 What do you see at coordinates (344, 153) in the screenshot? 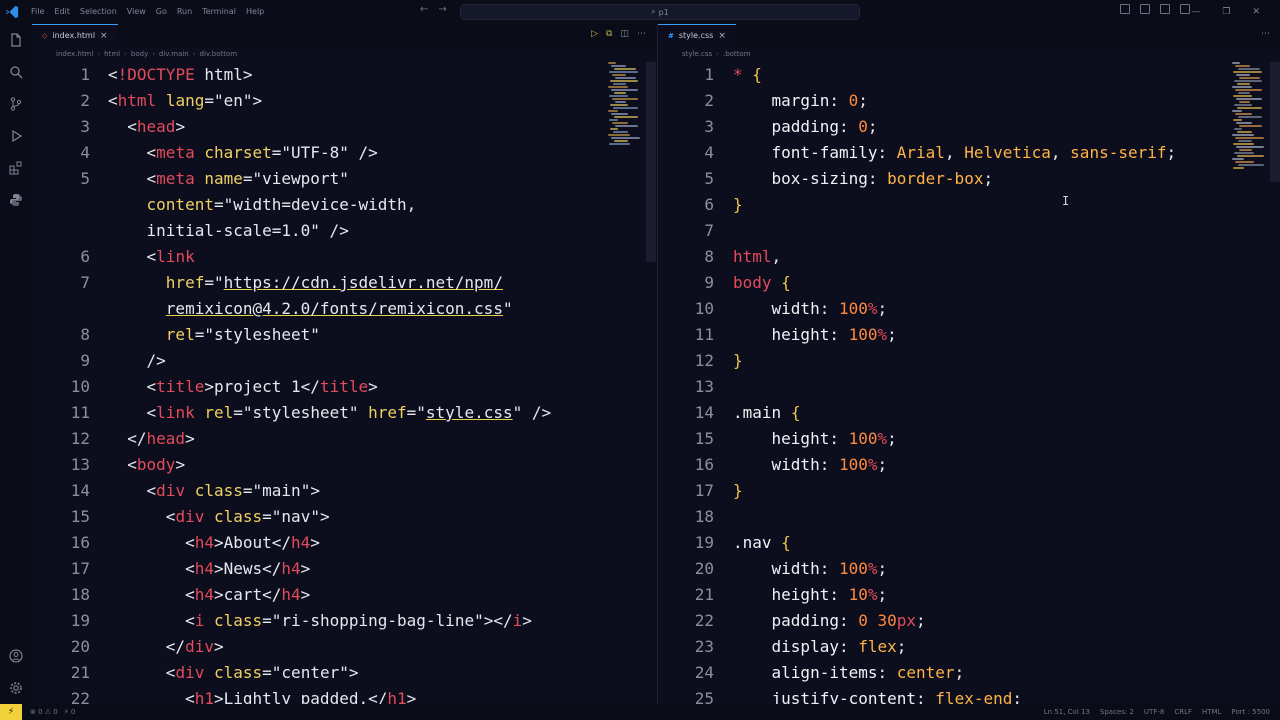
I see `code-line: 4 <meta charset="UTF-8" />` at bounding box center [344, 153].